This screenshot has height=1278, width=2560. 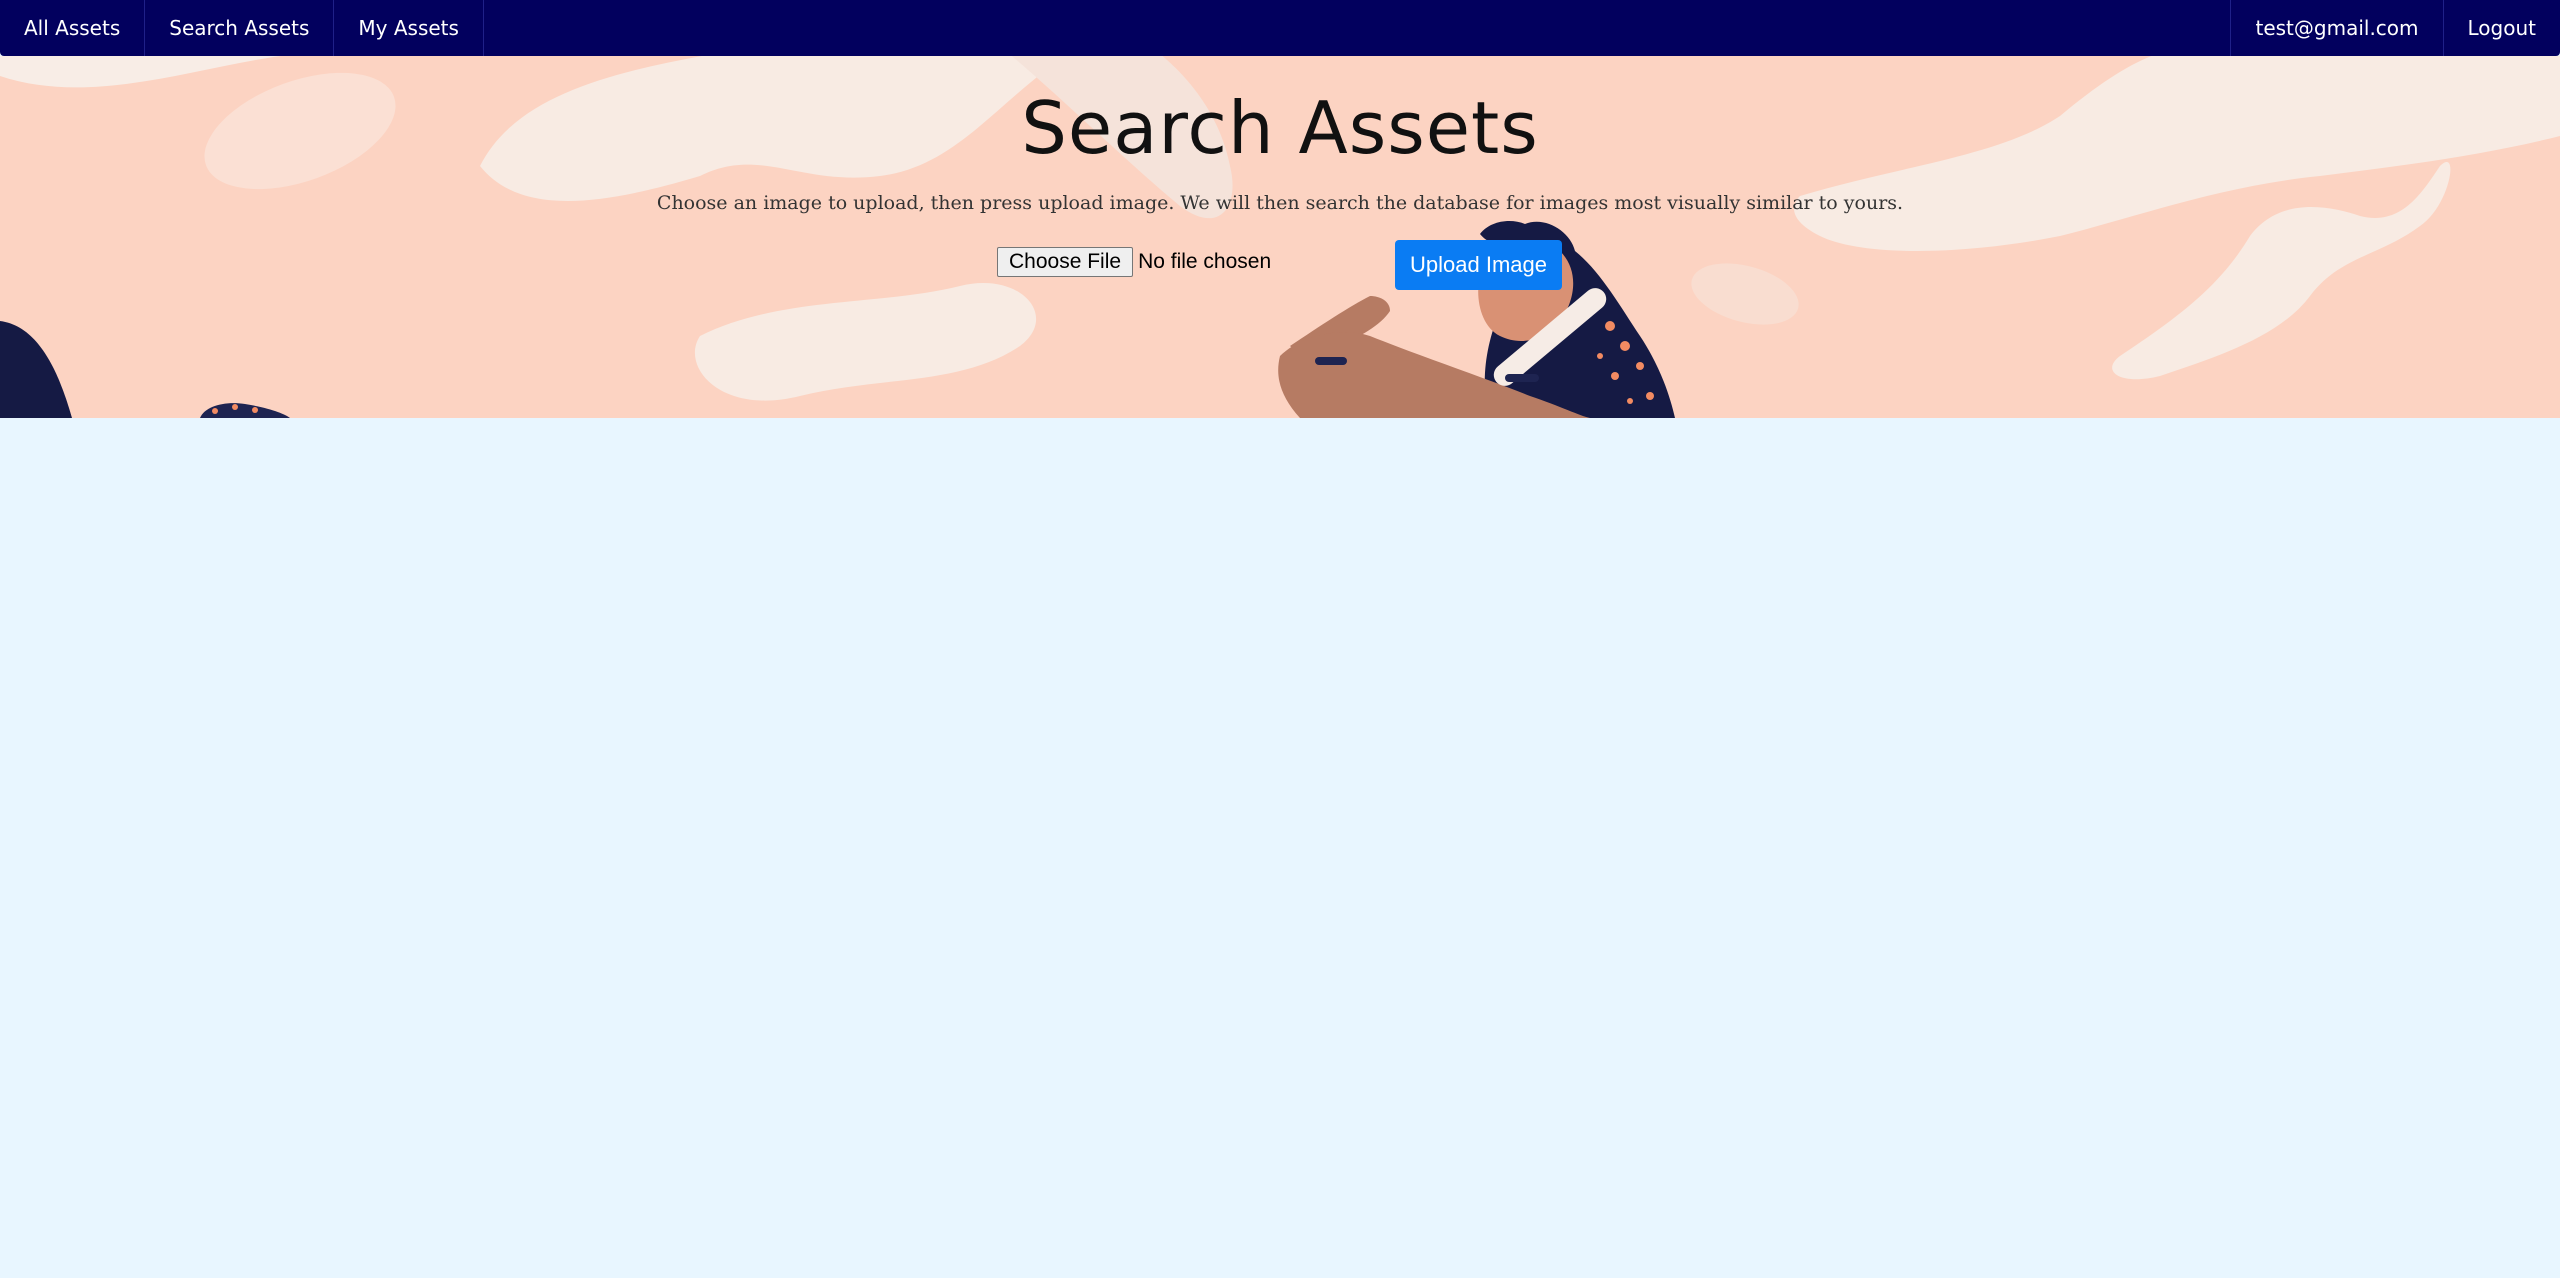 What do you see at coordinates (1280, 128) in the screenshot?
I see `page-title: Search Assets` at bounding box center [1280, 128].